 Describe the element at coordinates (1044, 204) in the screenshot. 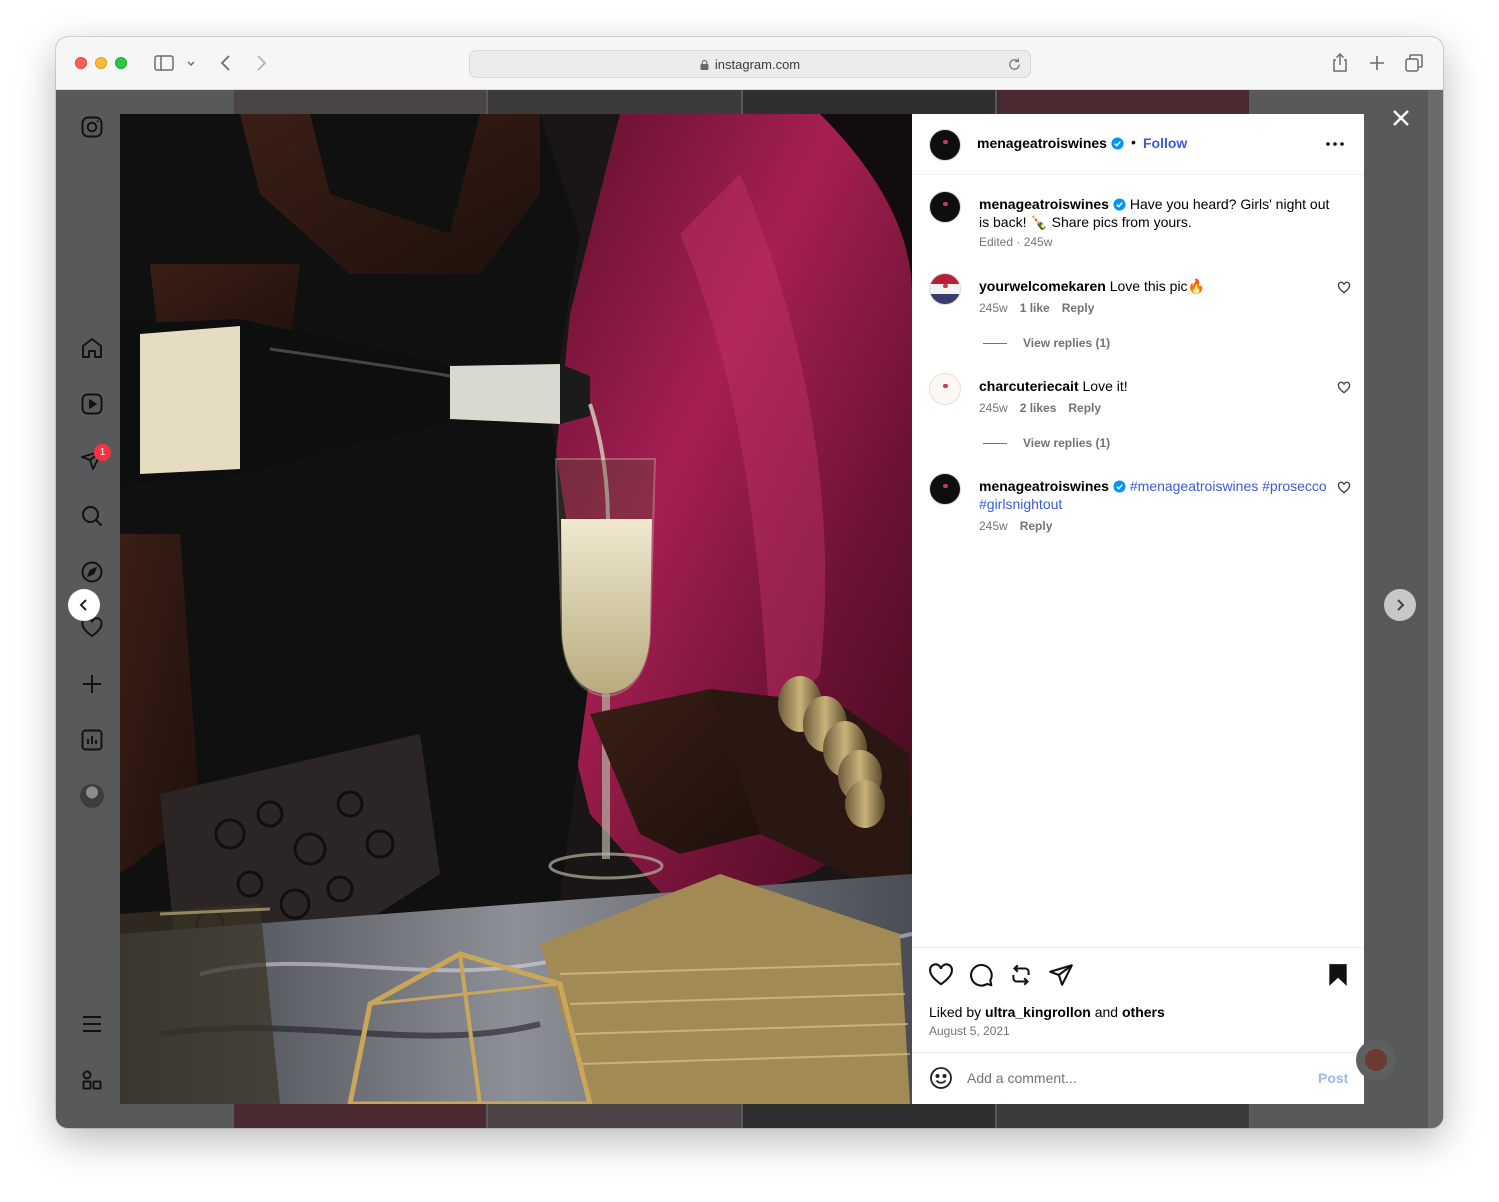

I see `caption-username: menageatroiswines` at that location.